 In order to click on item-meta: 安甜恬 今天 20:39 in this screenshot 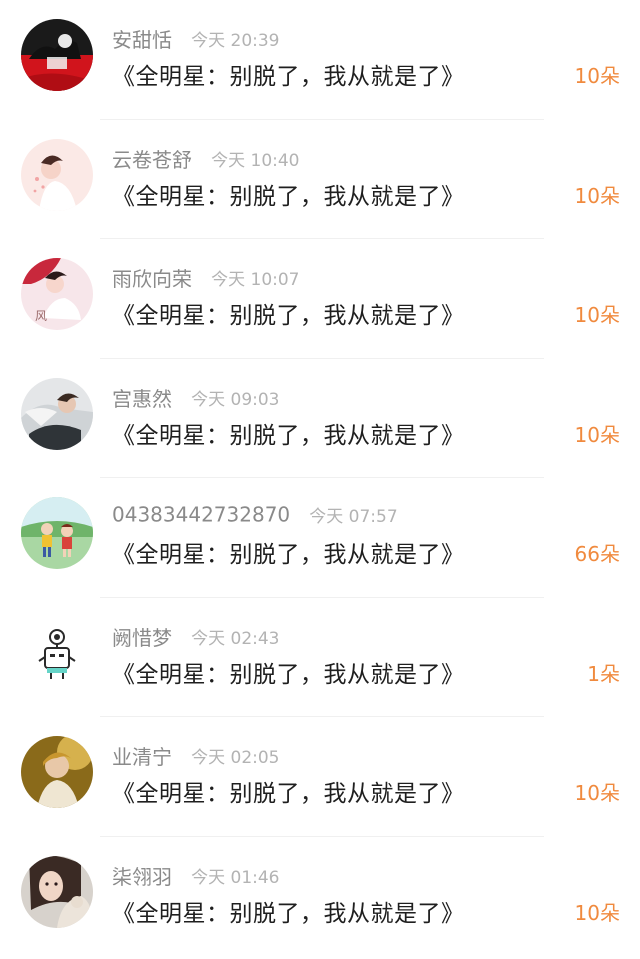, I will do `click(196, 38)`.